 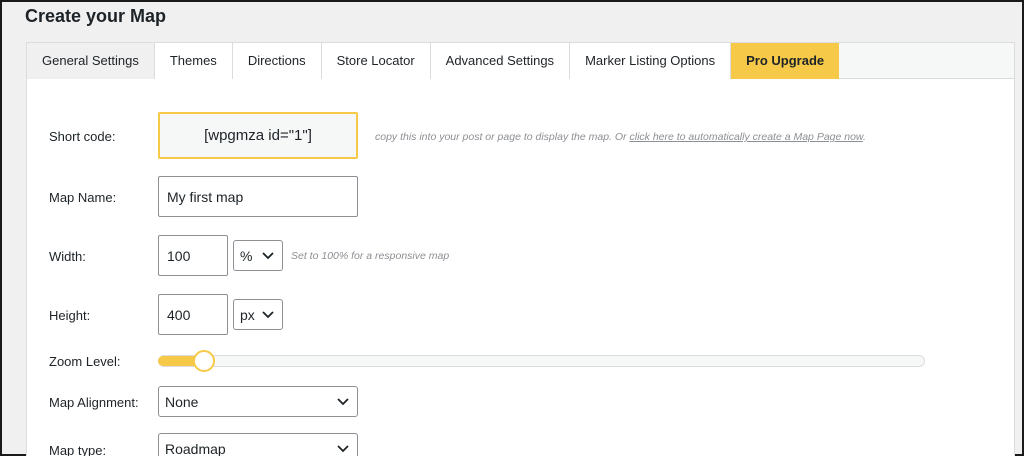 I want to click on height-unit-value: px, so click(x=247, y=314).